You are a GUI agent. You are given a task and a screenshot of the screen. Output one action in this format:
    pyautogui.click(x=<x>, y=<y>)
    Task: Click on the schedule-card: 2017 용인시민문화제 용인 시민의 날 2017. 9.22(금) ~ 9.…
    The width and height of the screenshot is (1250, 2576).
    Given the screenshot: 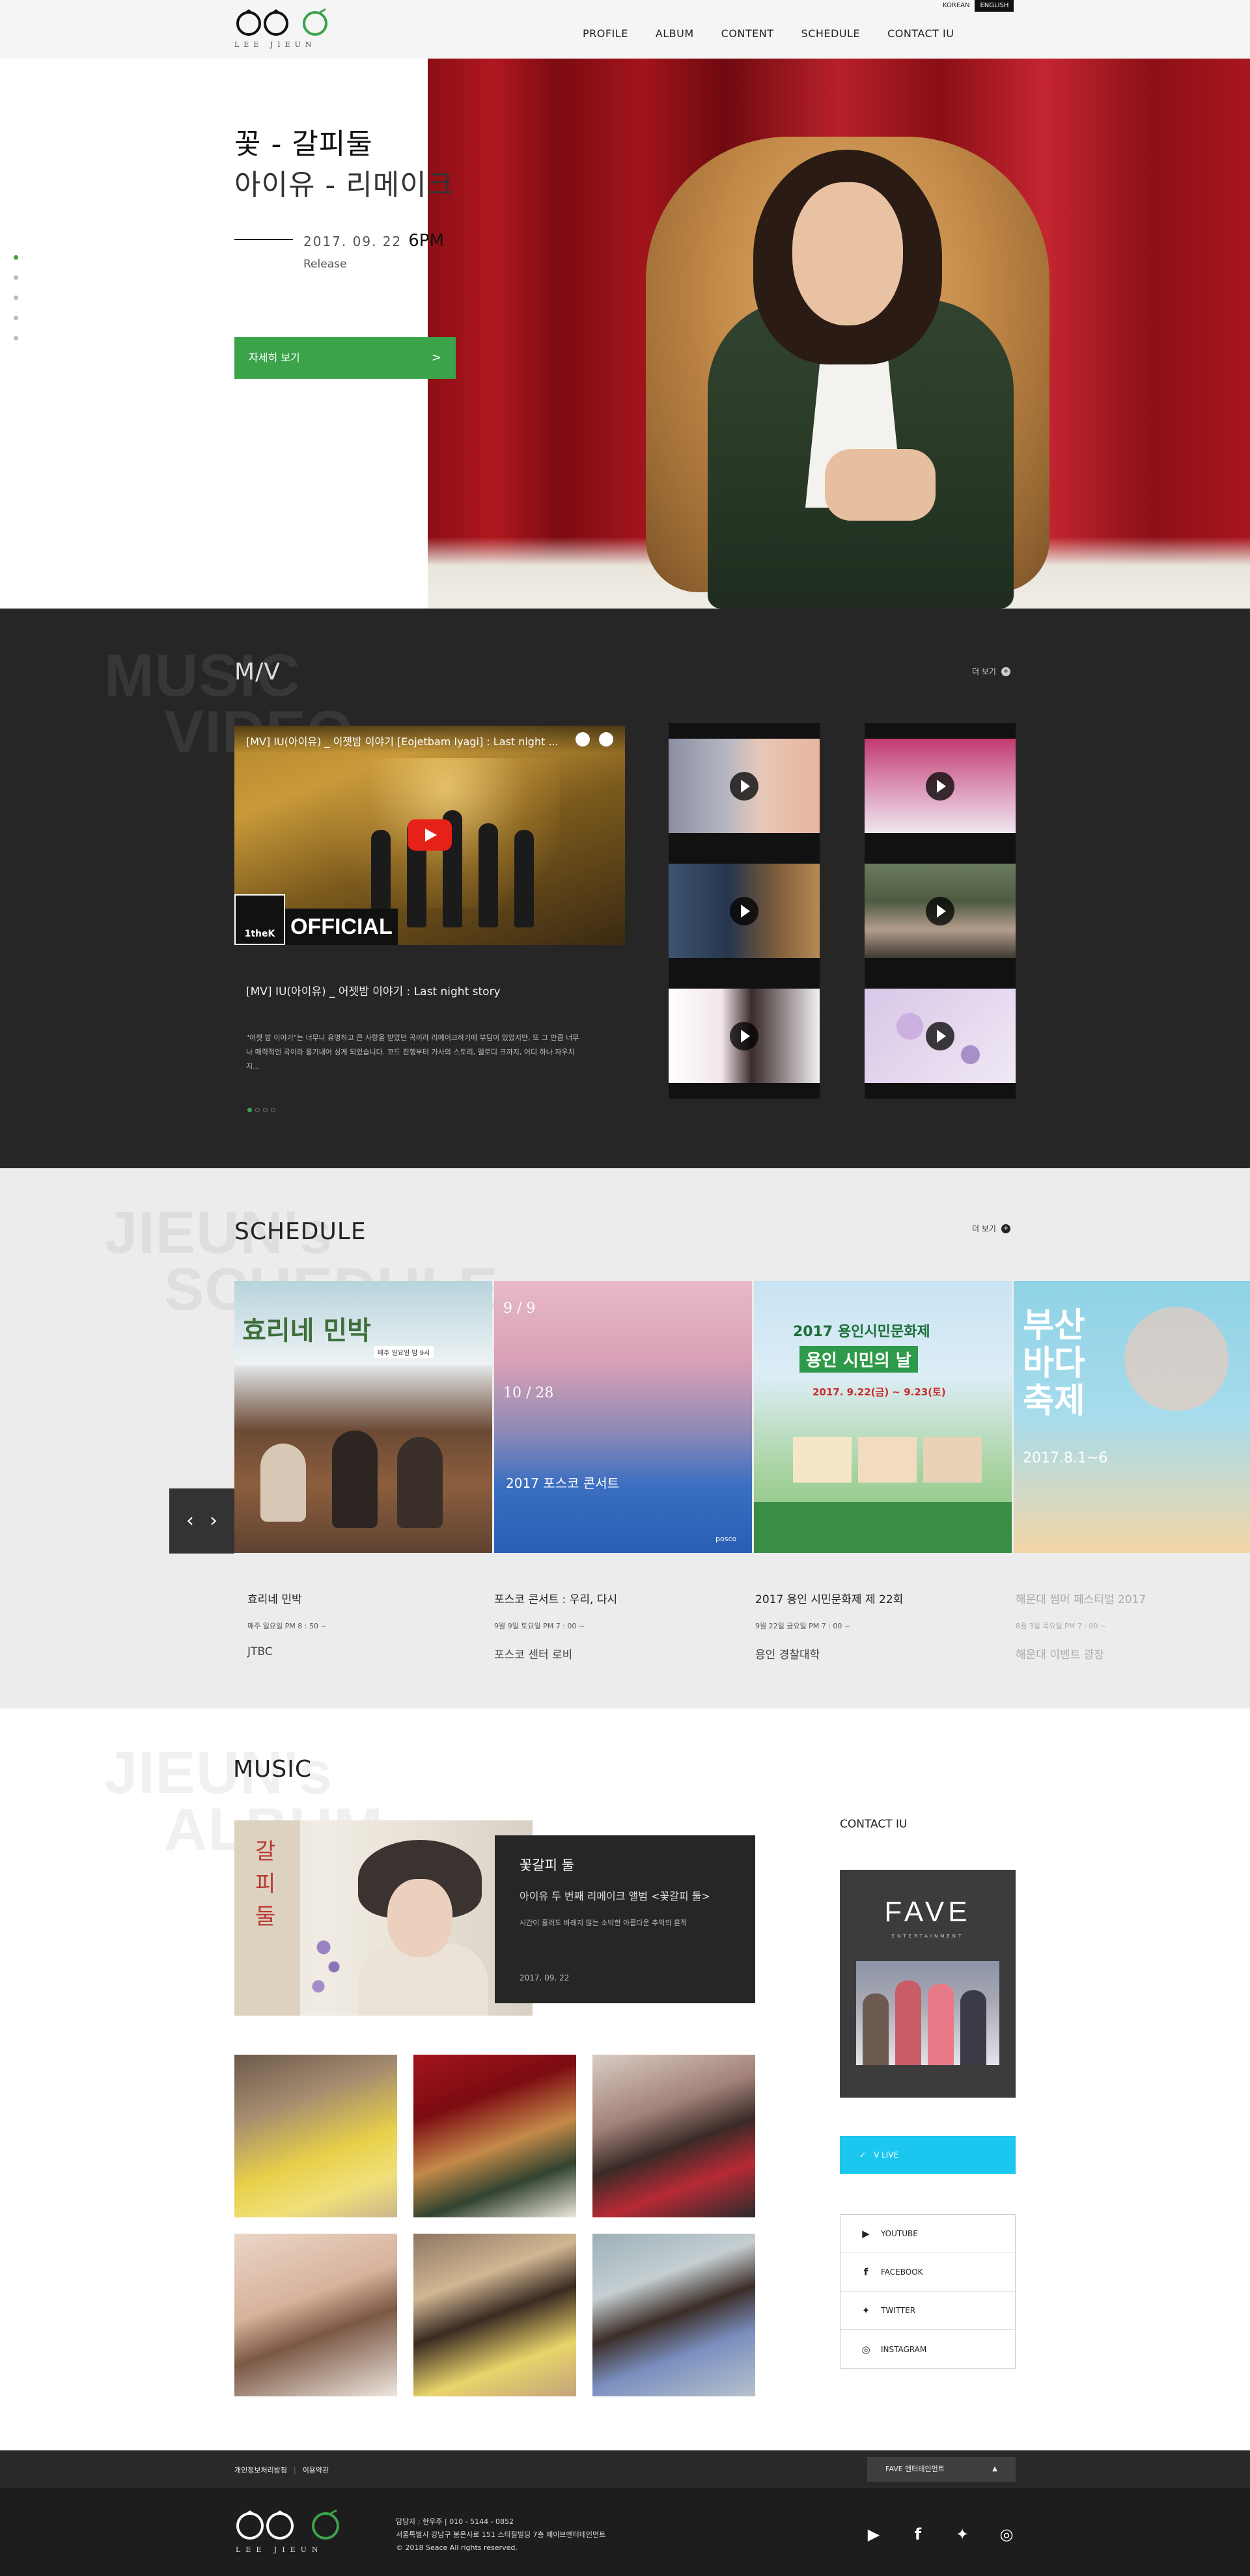 What is the action you would take?
    pyautogui.click(x=883, y=1417)
    